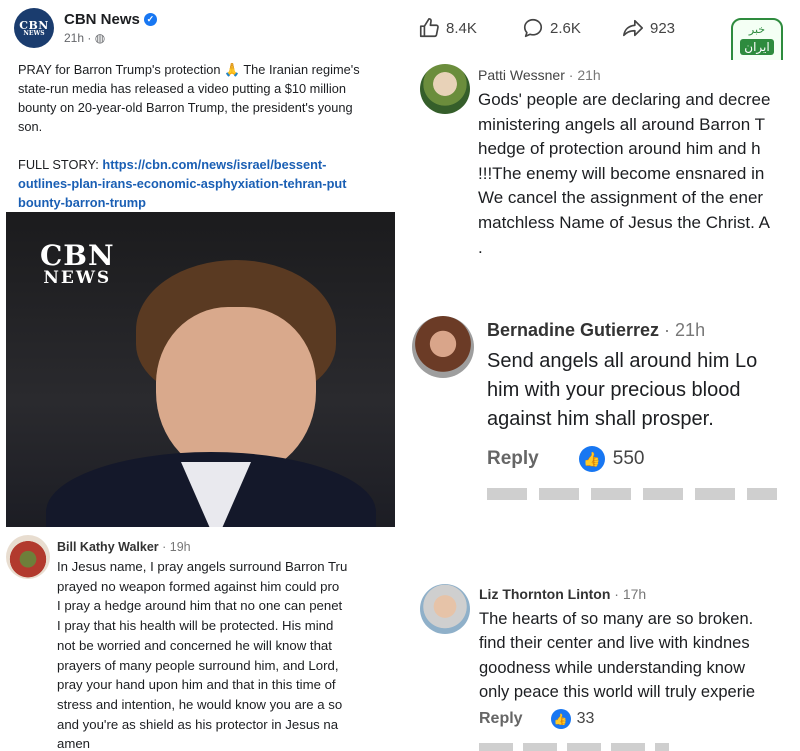 This screenshot has width=800, height=751. I want to click on comment-line: him with your precious blood, so click(614, 390).